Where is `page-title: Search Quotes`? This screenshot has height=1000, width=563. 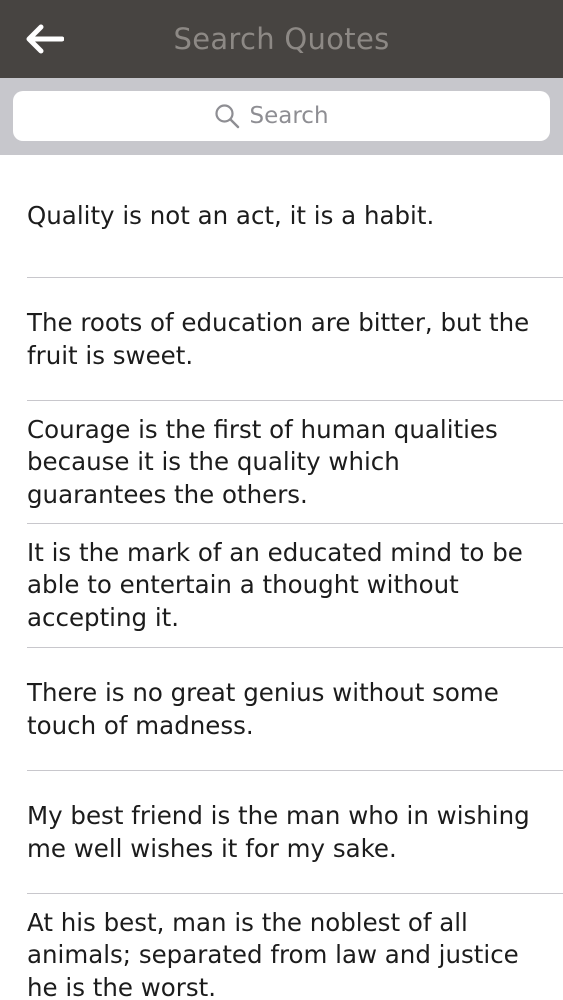
page-title: Search Quotes is located at coordinates (281, 39).